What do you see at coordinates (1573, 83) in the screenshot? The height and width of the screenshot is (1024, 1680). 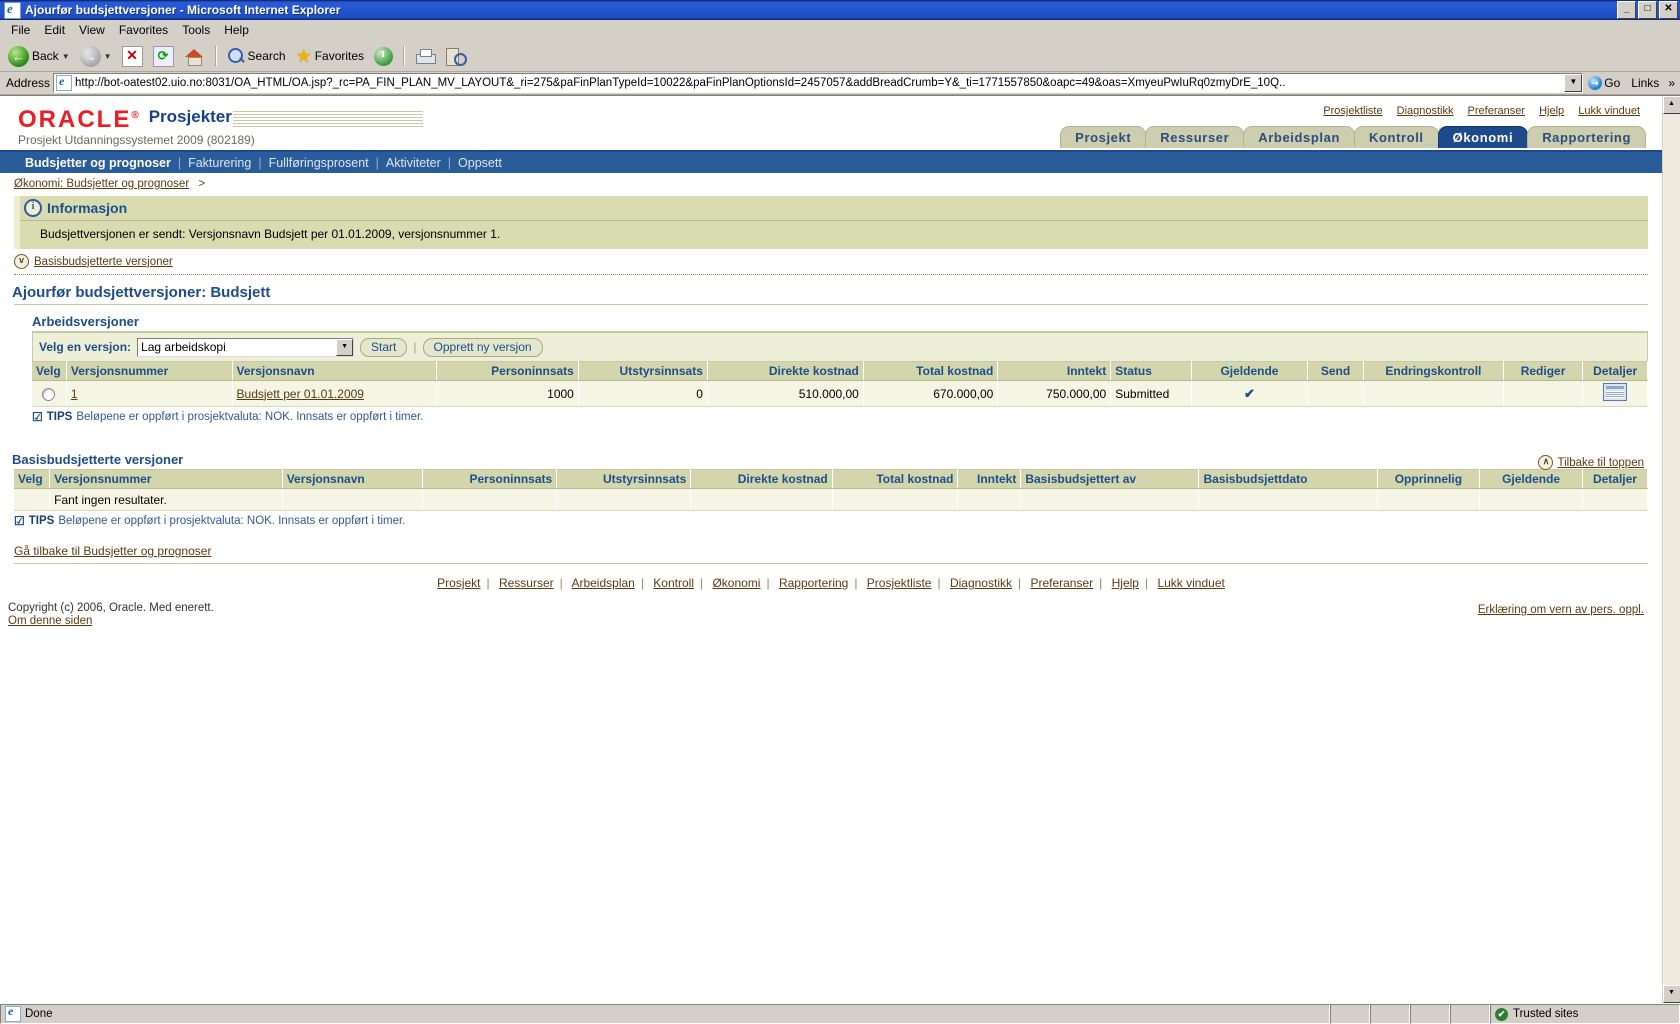 I see `address-dropdown-button: ▼` at bounding box center [1573, 83].